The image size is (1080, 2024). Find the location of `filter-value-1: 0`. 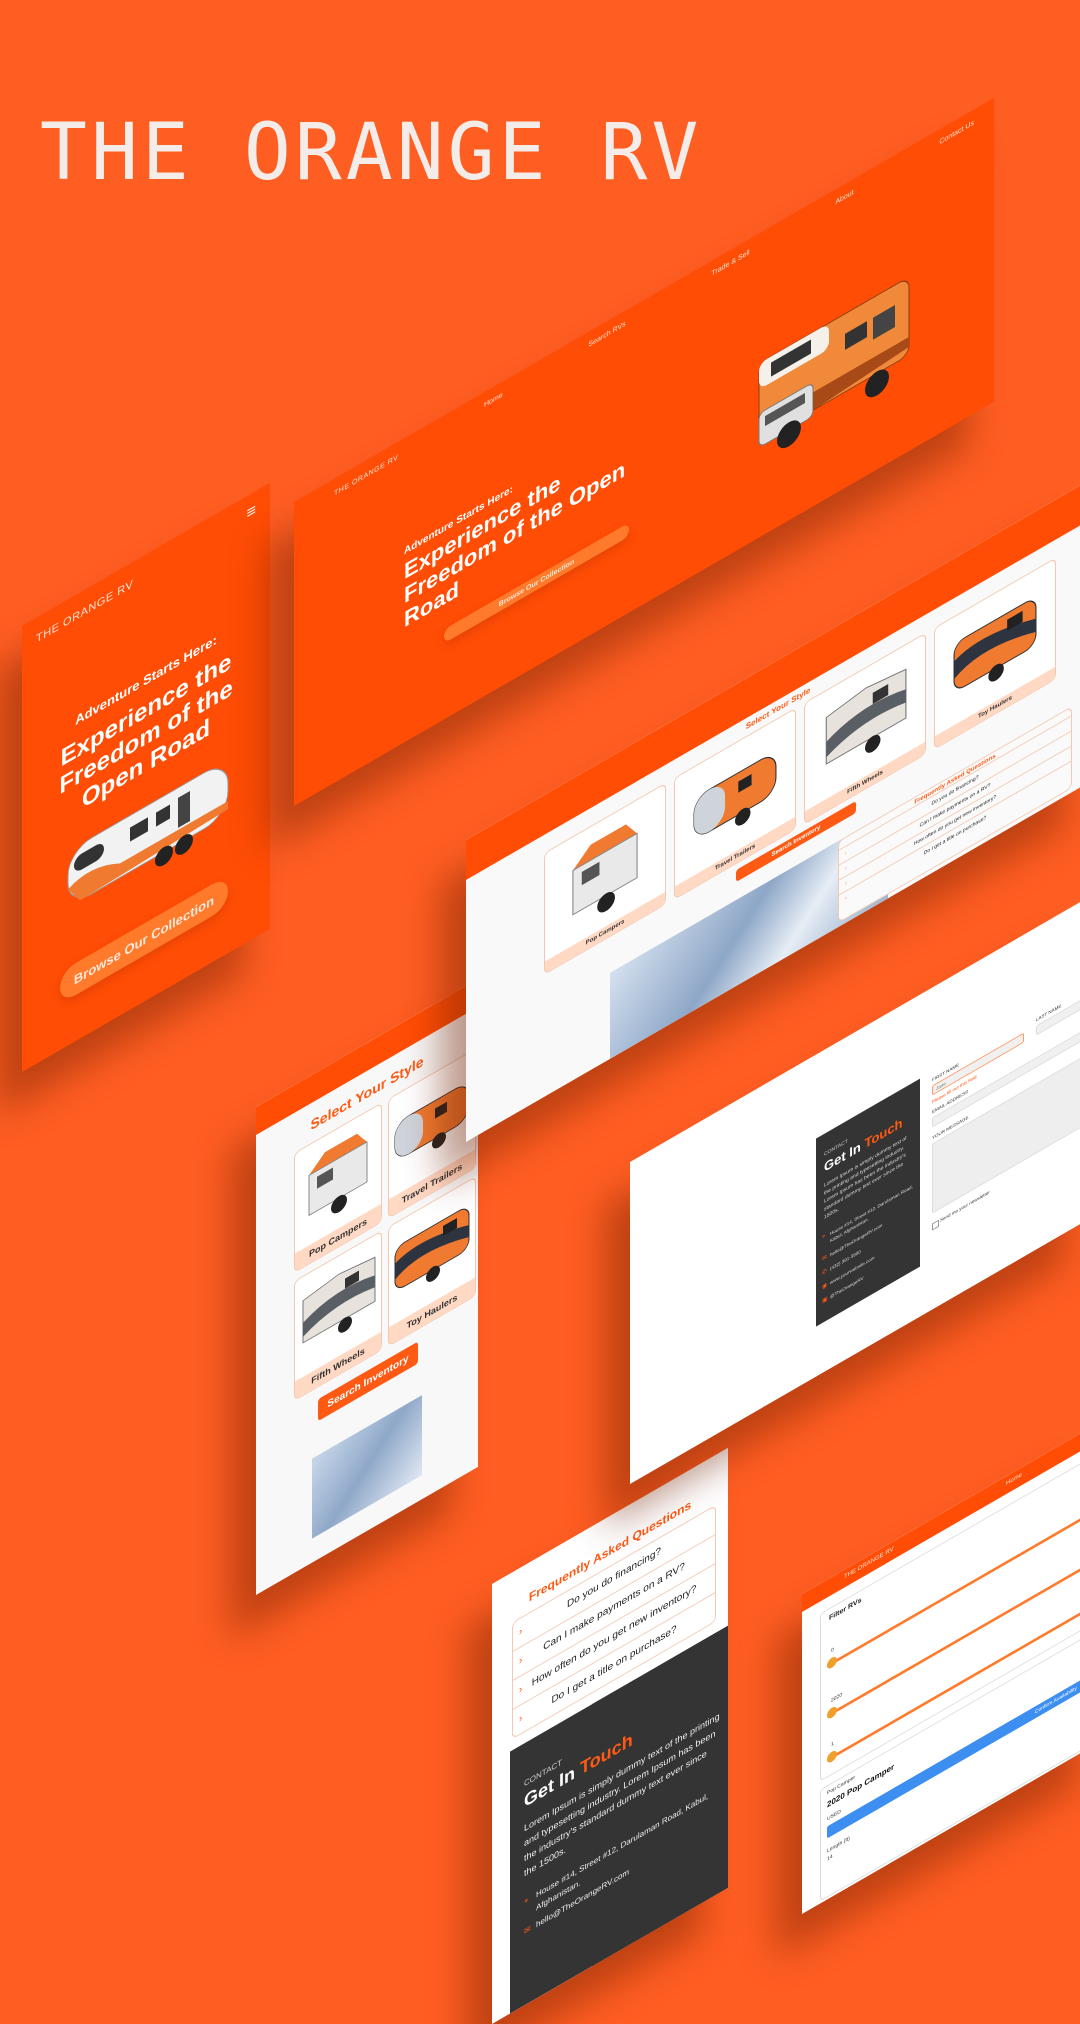

filter-value-1: 0 is located at coordinates (832, 1650).